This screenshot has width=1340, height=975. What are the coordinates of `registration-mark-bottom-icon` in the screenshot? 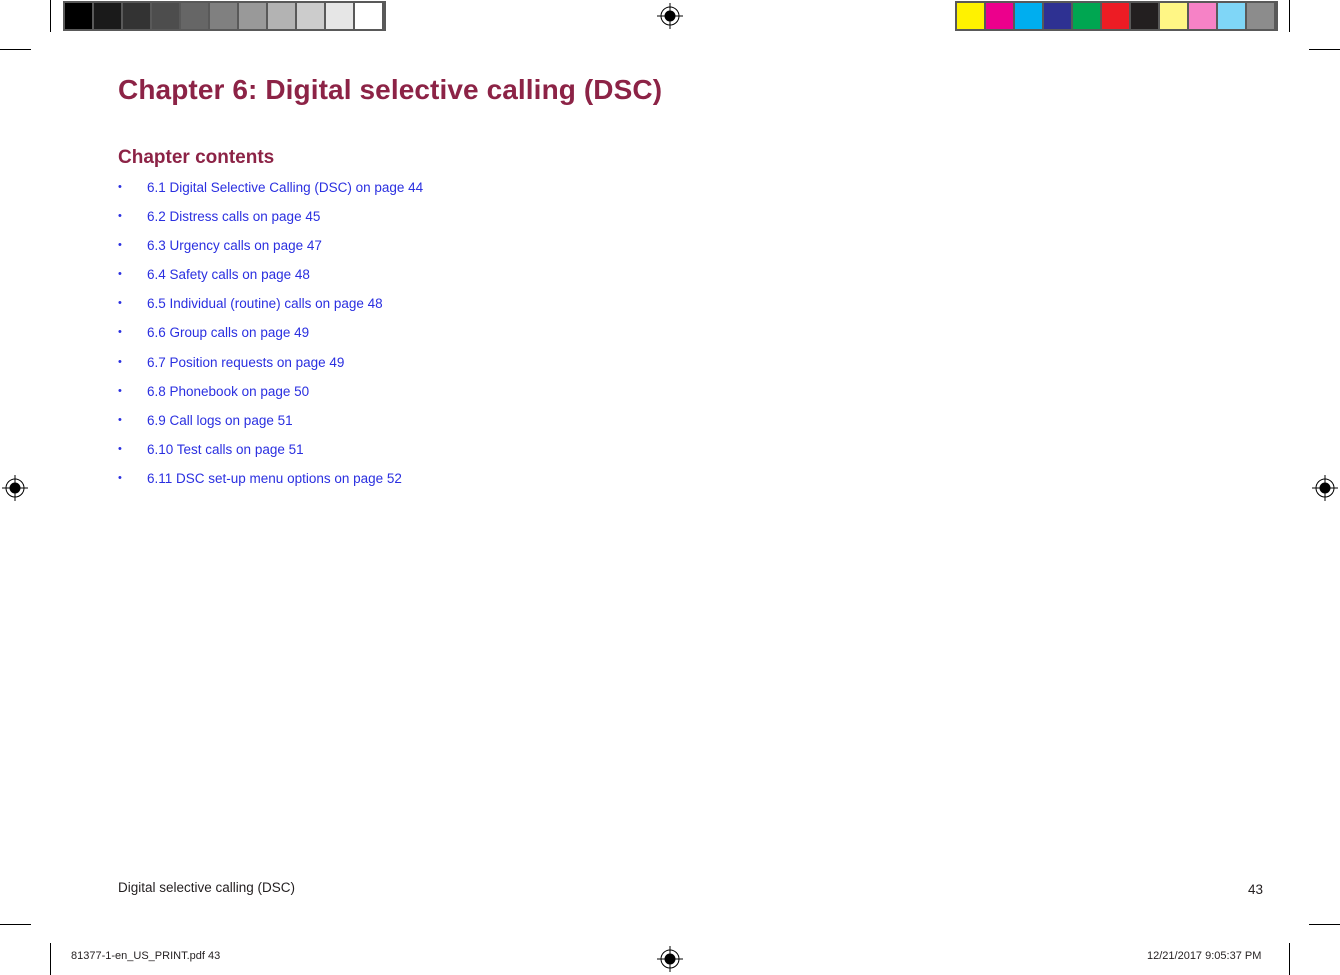 It's located at (670, 959).